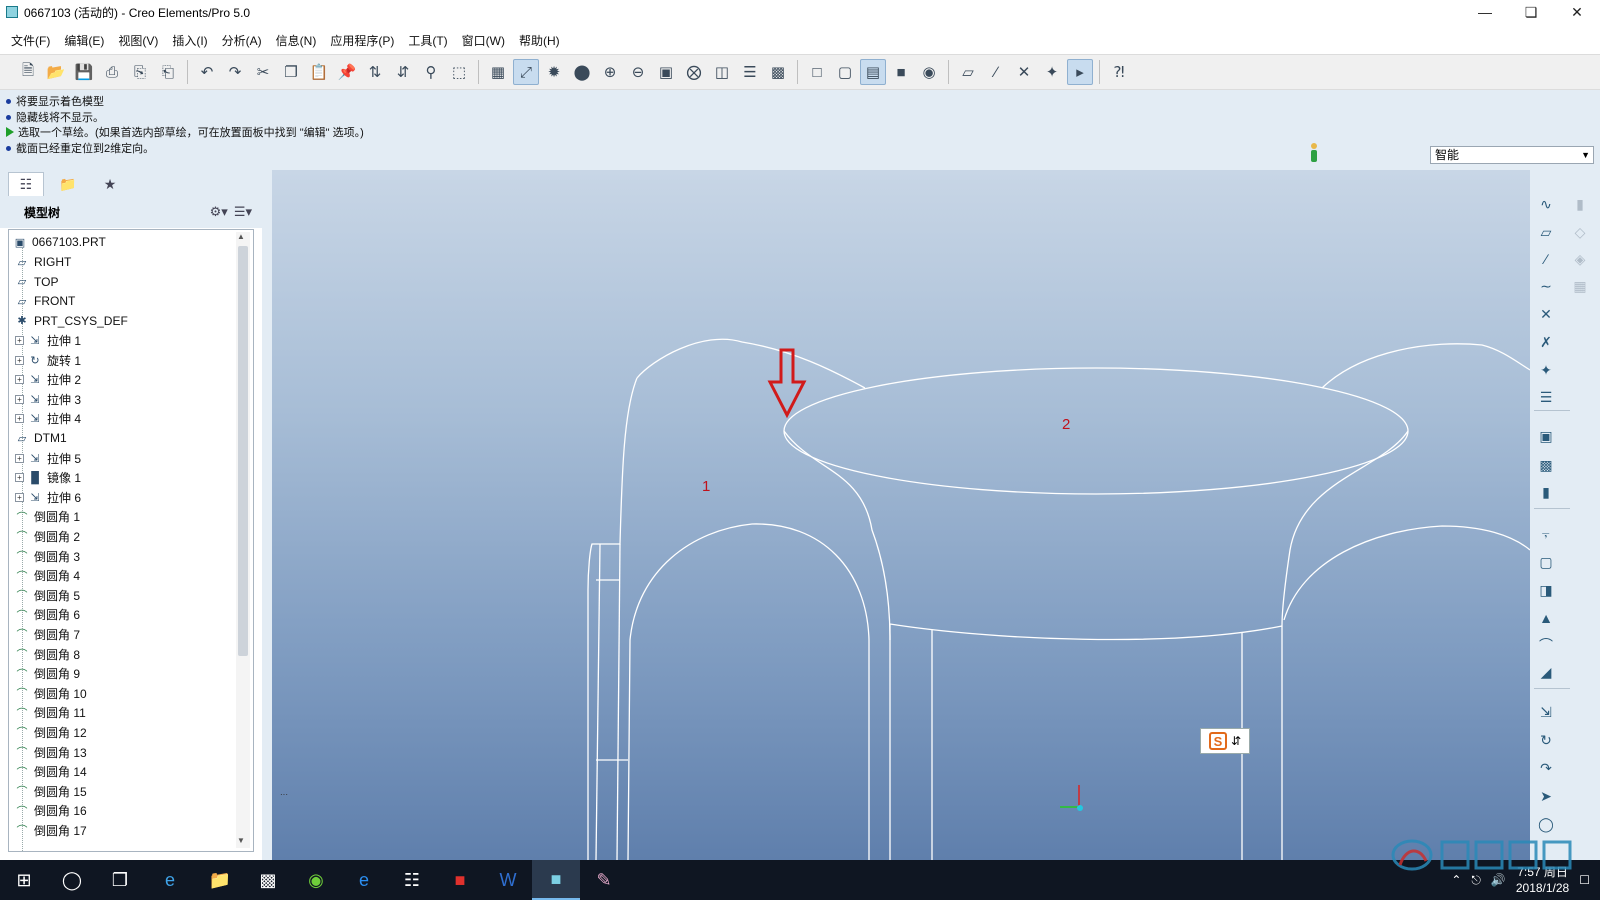  What do you see at coordinates (1546, 645) in the screenshot?
I see `round-tool-icon: ⌒` at bounding box center [1546, 645].